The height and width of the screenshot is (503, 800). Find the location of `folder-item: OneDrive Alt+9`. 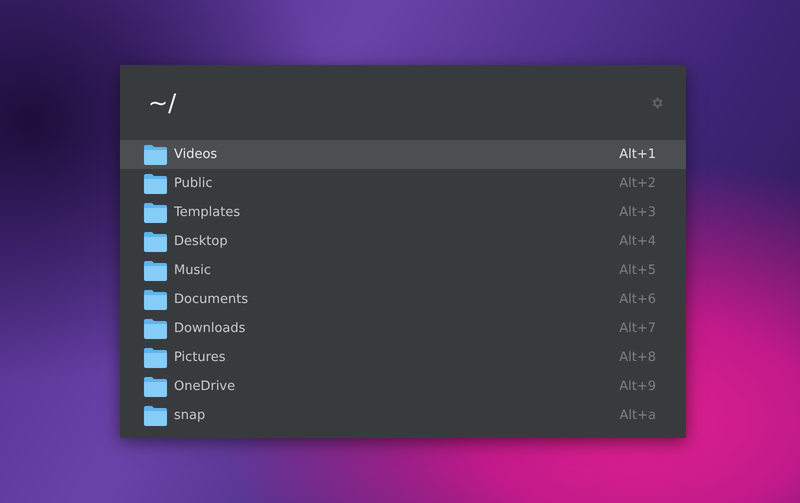

folder-item: OneDrive Alt+9 is located at coordinates (403, 386).